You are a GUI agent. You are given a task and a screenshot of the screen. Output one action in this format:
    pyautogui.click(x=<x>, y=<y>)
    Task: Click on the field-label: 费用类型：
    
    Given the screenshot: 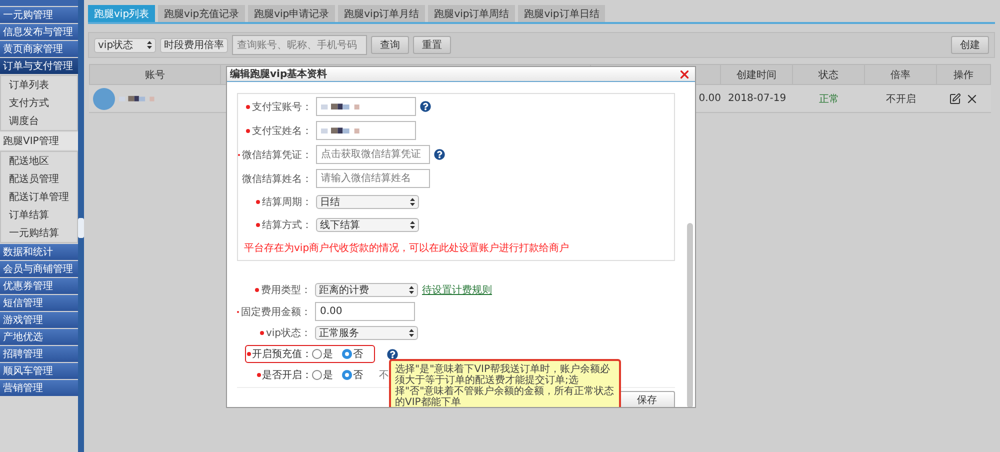 What is the action you would take?
    pyautogui.click(x=286, y=290)
    